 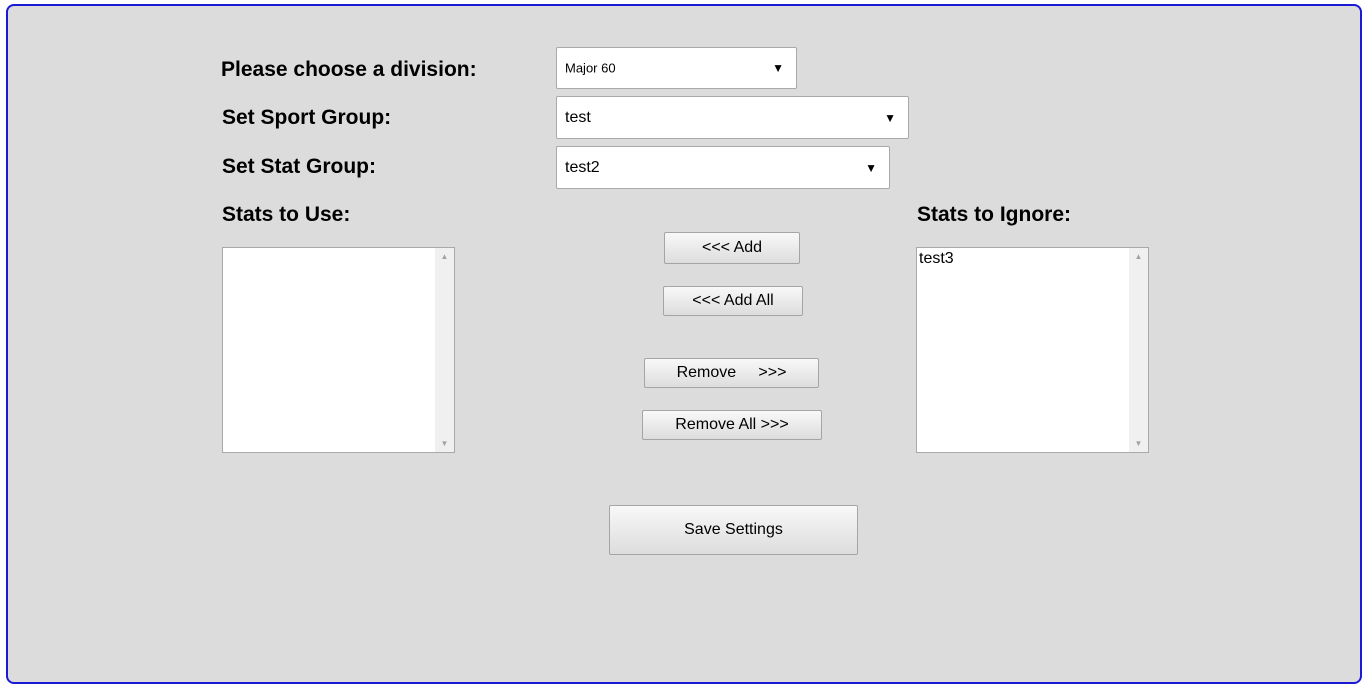 I want to click on division-label: Please choose a division:, so click(x=349, y=69).